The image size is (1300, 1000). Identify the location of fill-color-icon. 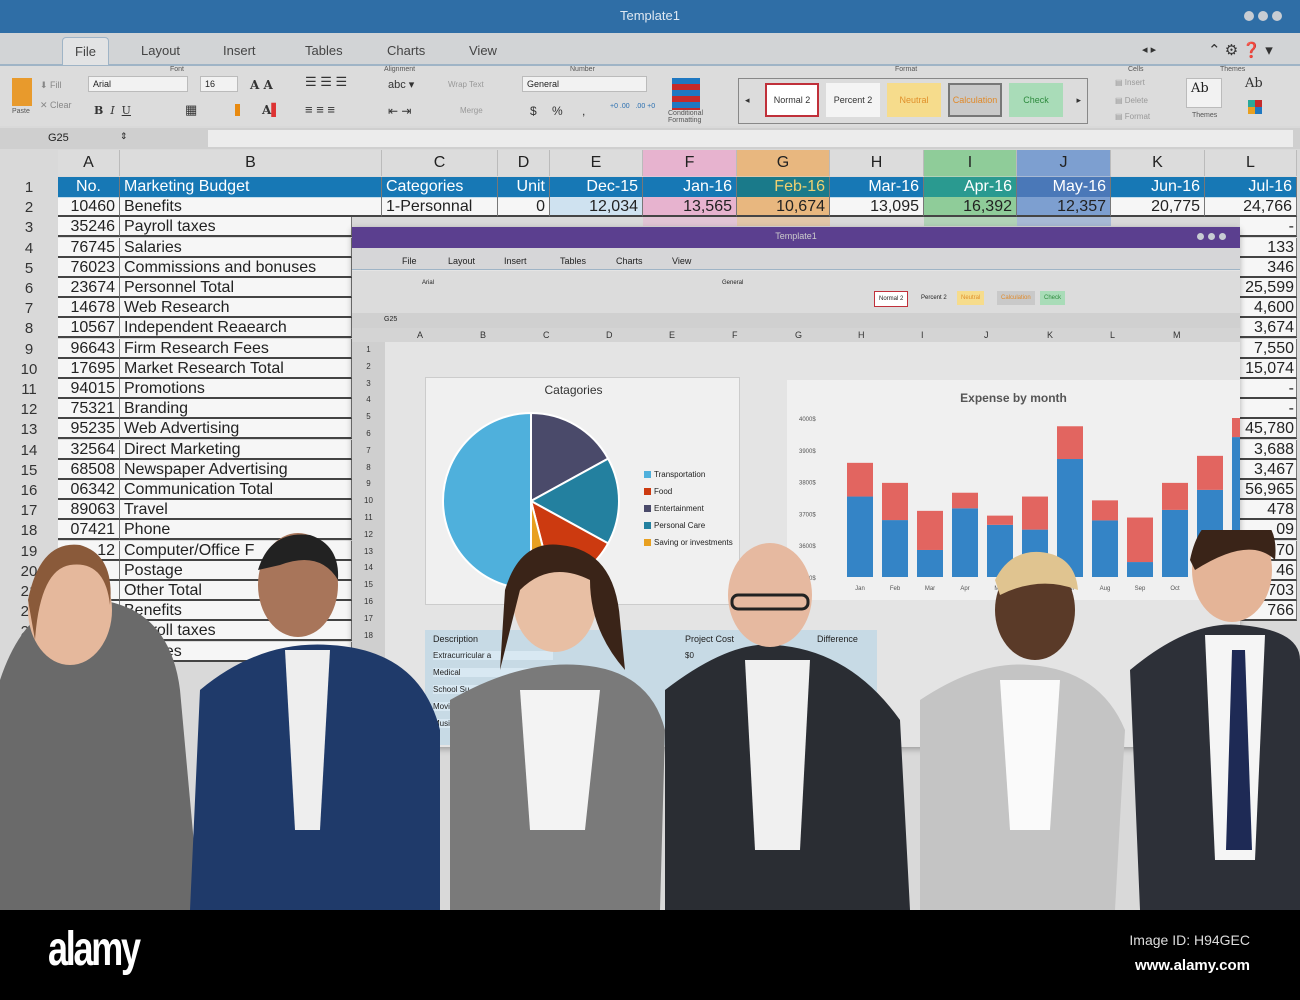
(237, 110).